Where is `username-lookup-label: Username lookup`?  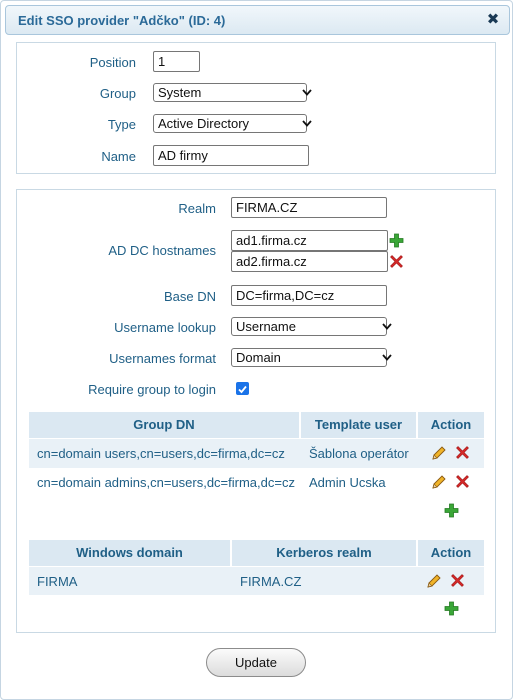 username-lookup-label: Username lookup is located at coordinates (165, 327).